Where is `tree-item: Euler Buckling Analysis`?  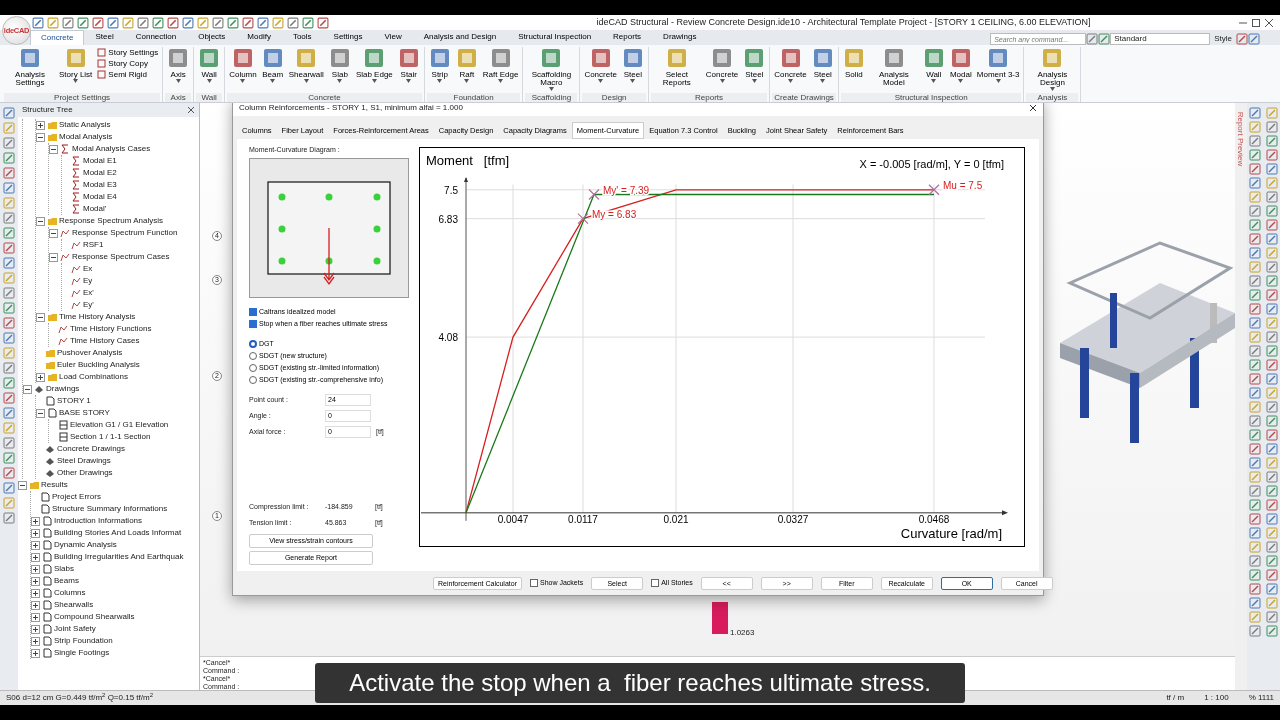
tree-item: Euler Buckling Analysis is located at coordinates (98, 365).